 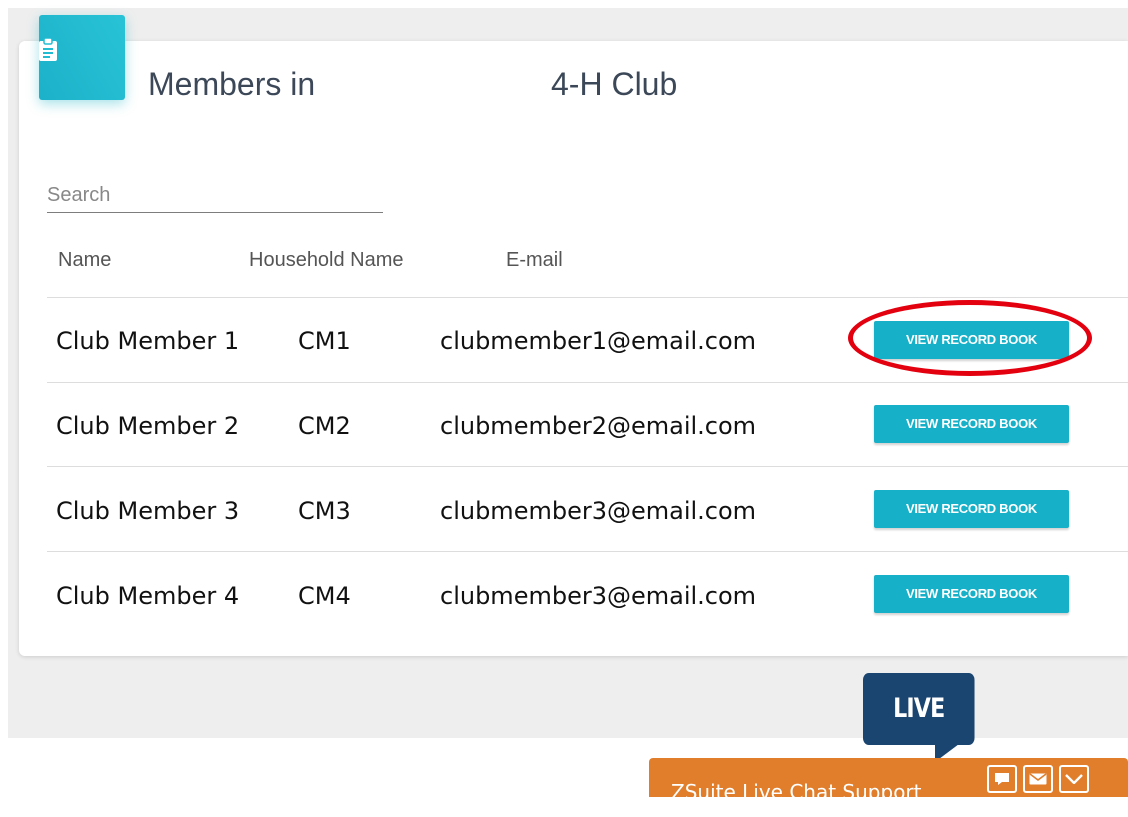 I want to click on chat-bubble-icon, so click(x=1002, y=779).